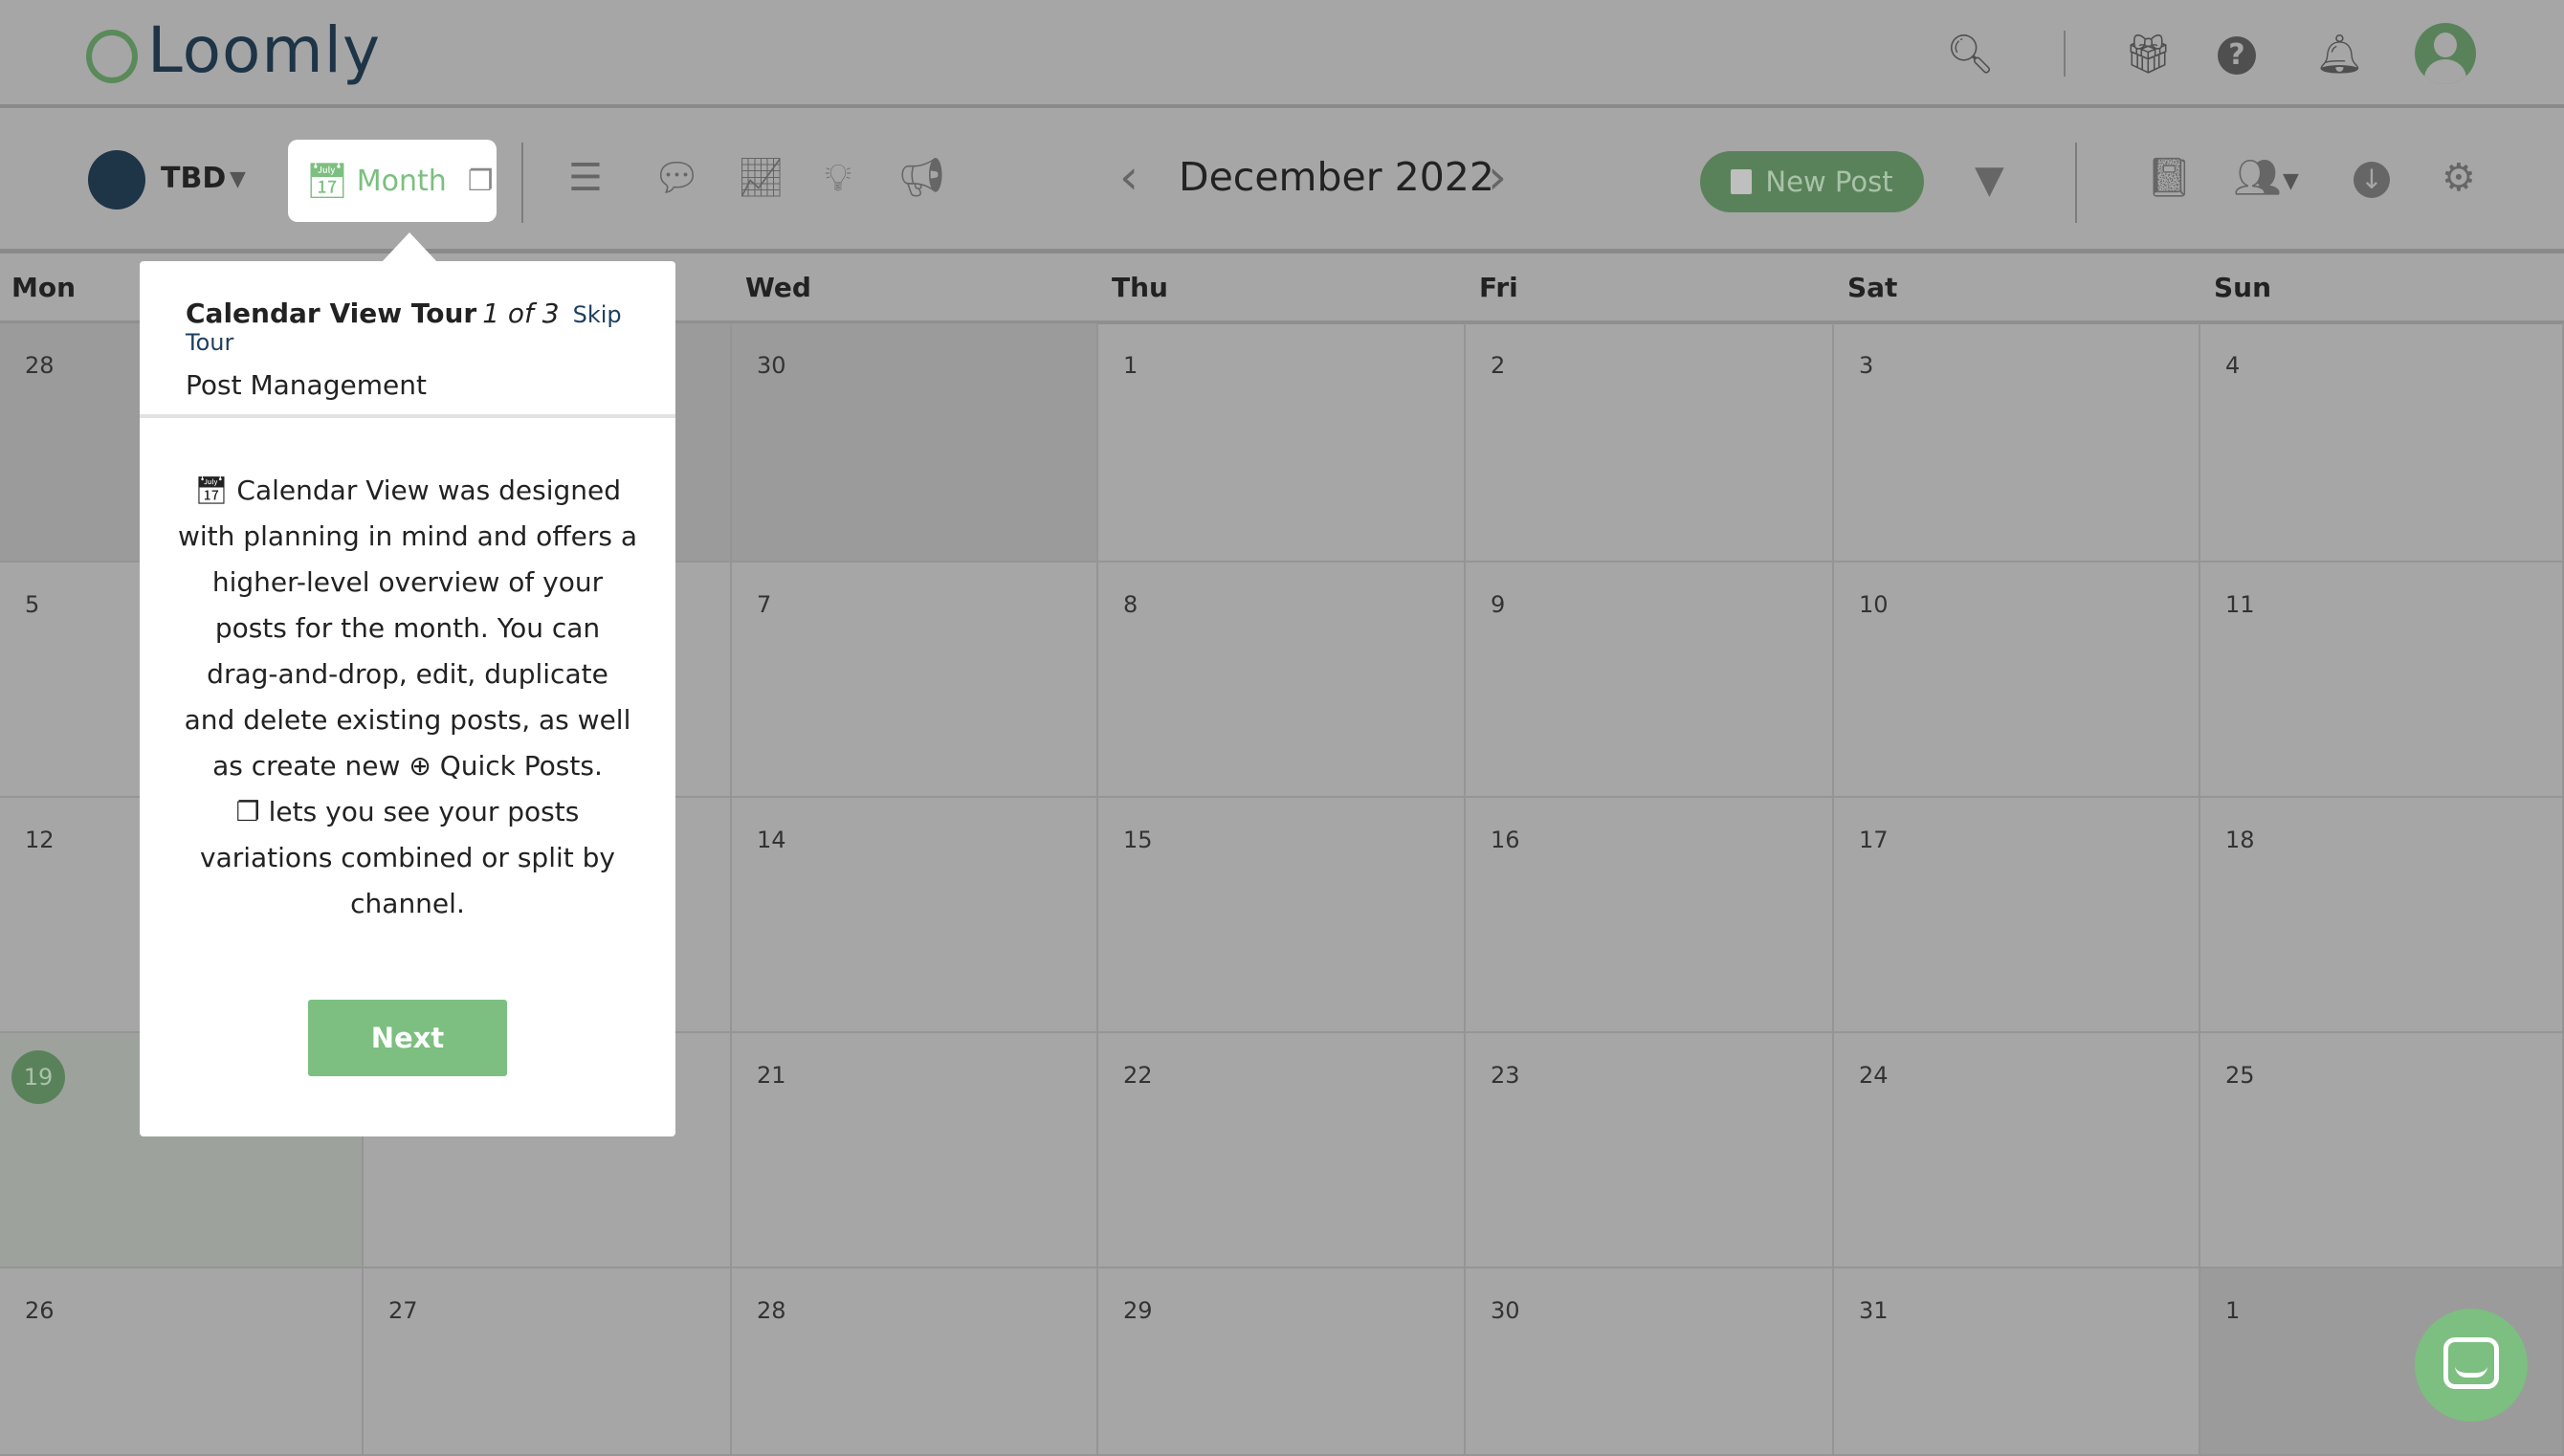 The width and height of the screenshot is (2564, 1456). What do you see at coordinates (1742, 182) in the screenshot?
I see `note-icon` at bounding box center [1742, 182].